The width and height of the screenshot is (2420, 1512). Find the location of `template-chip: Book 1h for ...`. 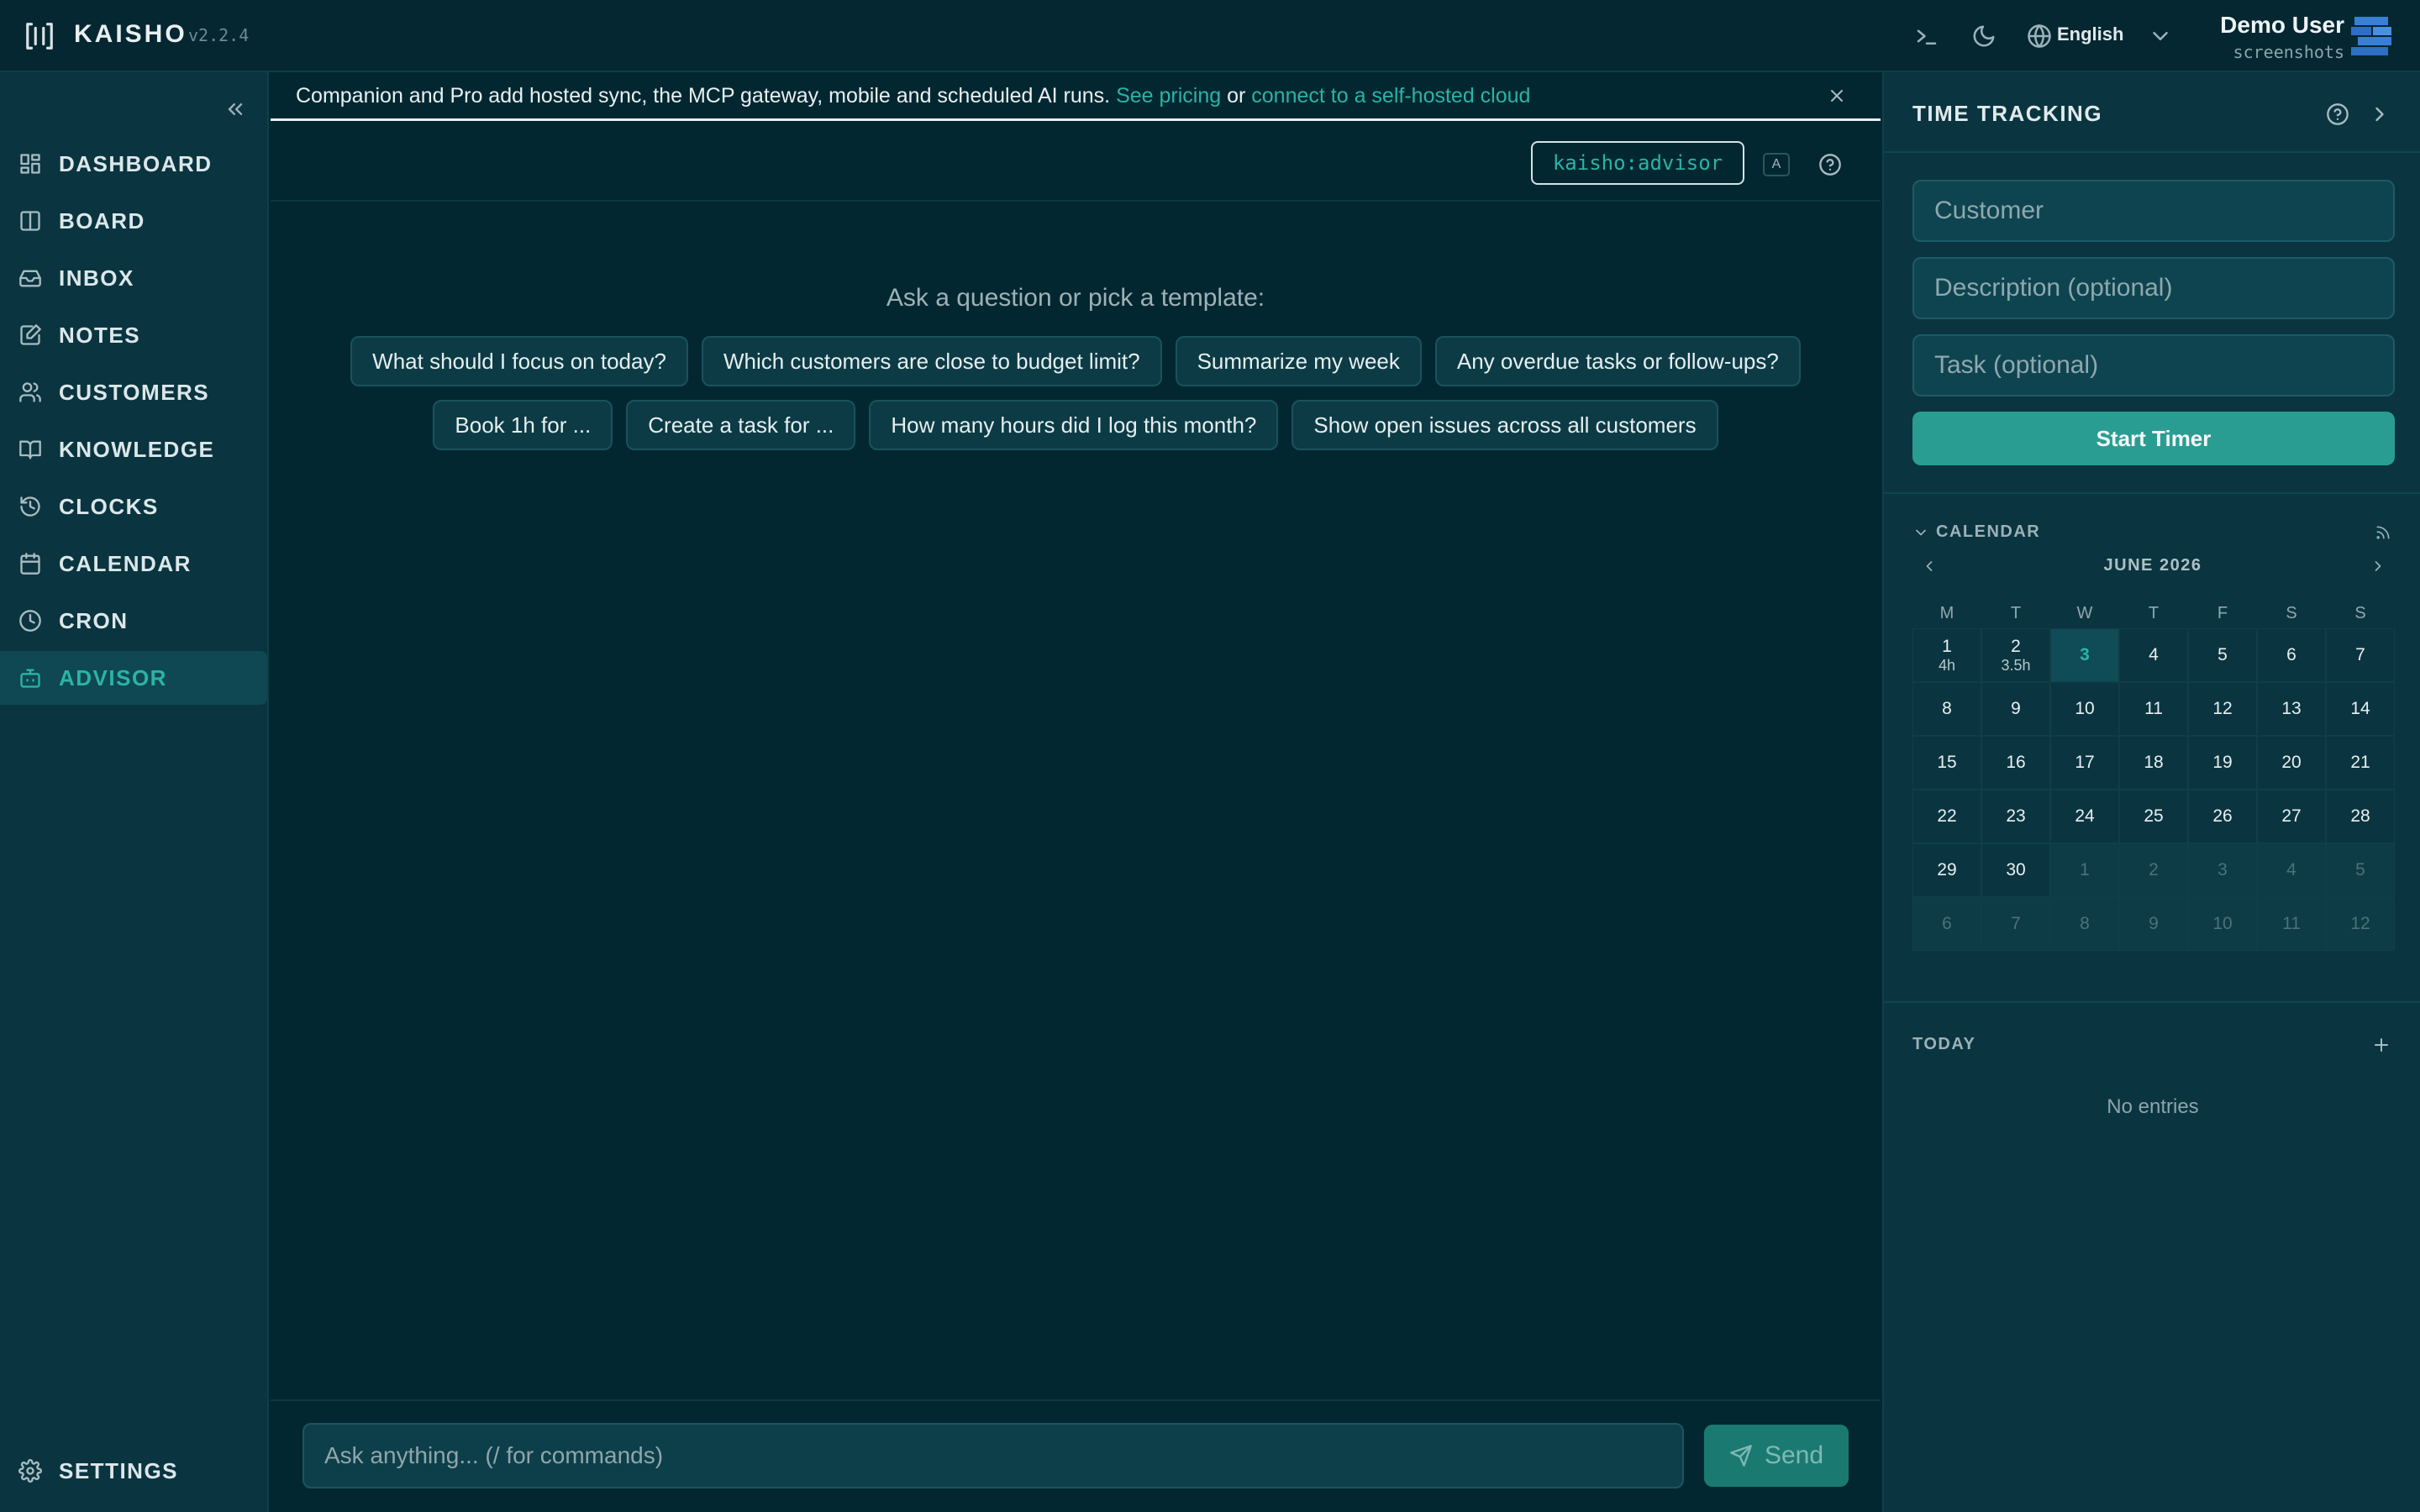

template-chip: Book 1h for ... is located at coordinates (523, 425).